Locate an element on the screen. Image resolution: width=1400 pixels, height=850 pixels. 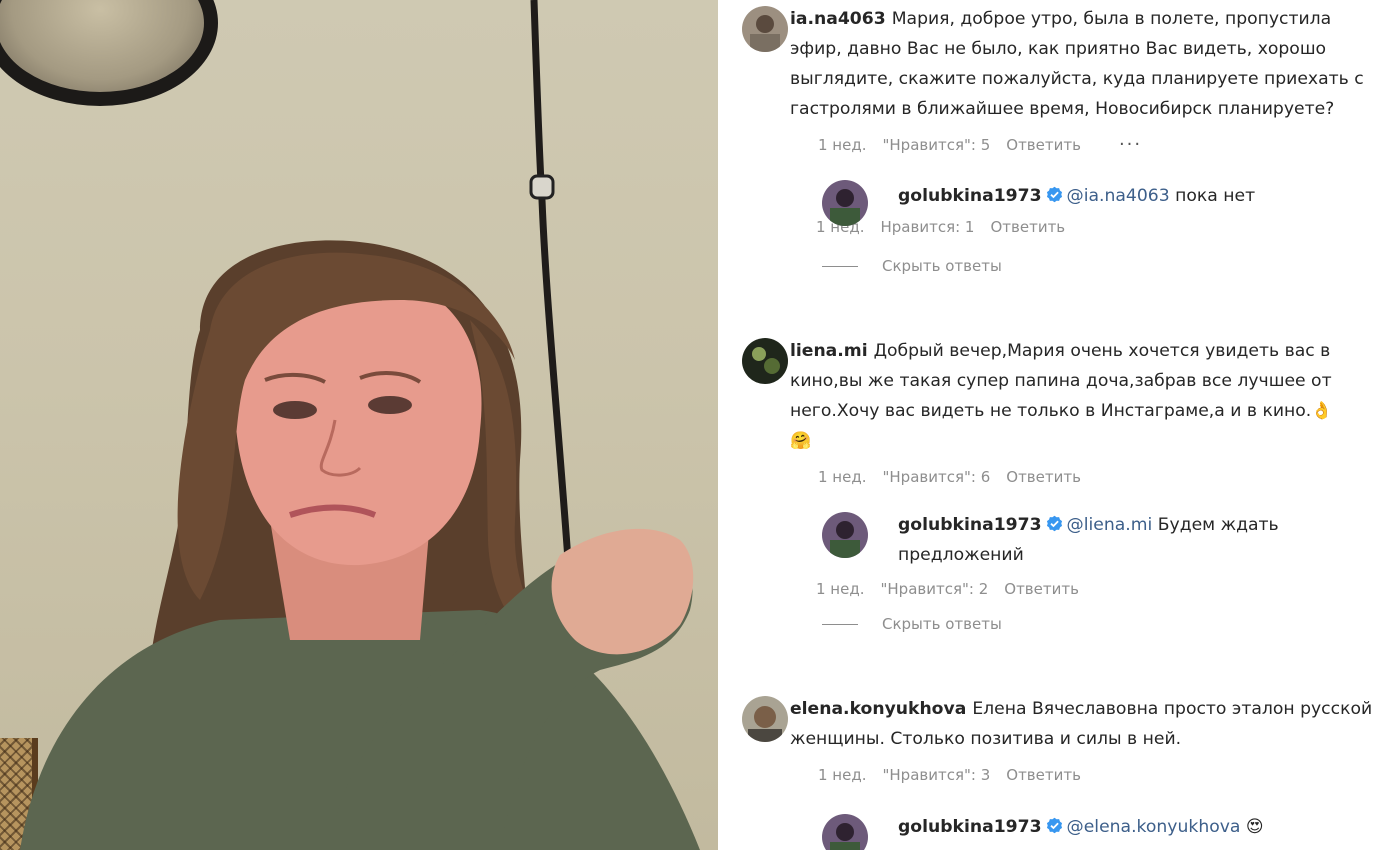
comment-likes: "Нравится": 3 is located at coordinates (937, 775).